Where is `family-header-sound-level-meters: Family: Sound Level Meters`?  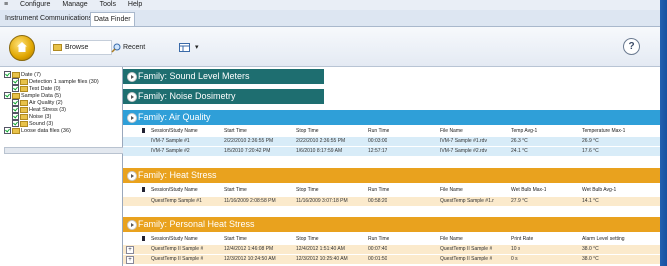 family-header-sound-level-meters: Family: Sound Level Meters is located at coordinates (223, 76).